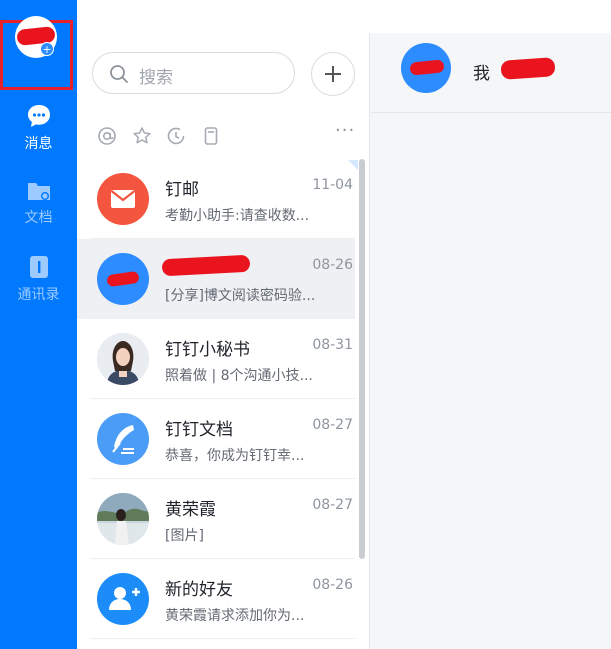 This screenshot has width=611, height=649. I want to click on scroll-corner-marker, so click(353, 165).